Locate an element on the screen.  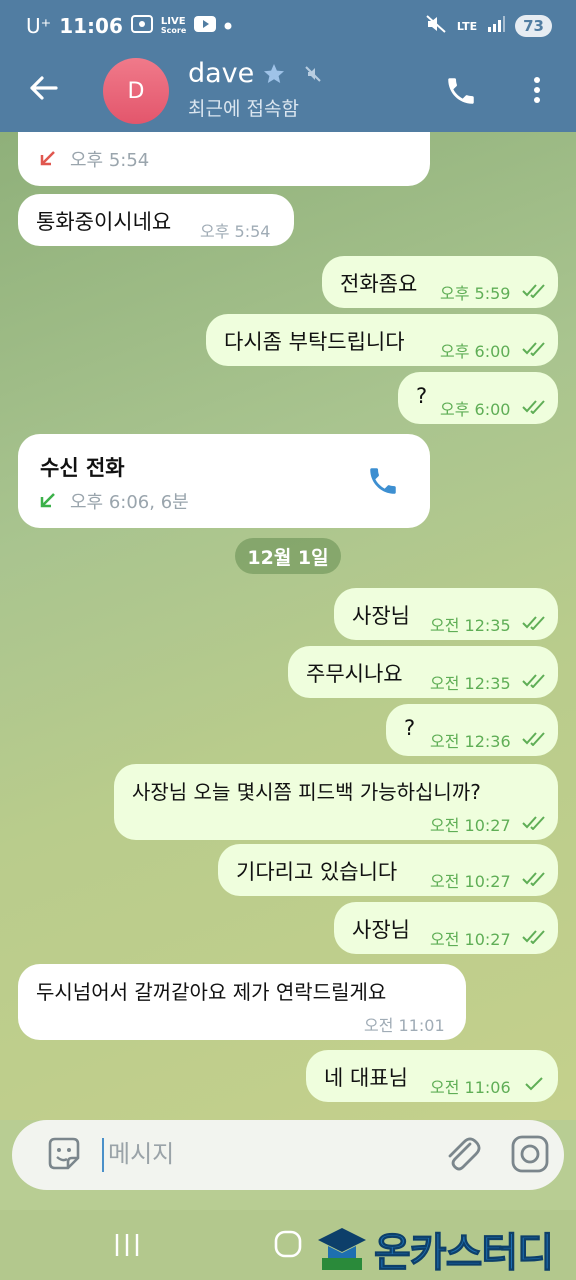
message-text: 두시넘어서 갈꺼같아요 제가 연락드릴게요 is located at coordinates (211, 992).